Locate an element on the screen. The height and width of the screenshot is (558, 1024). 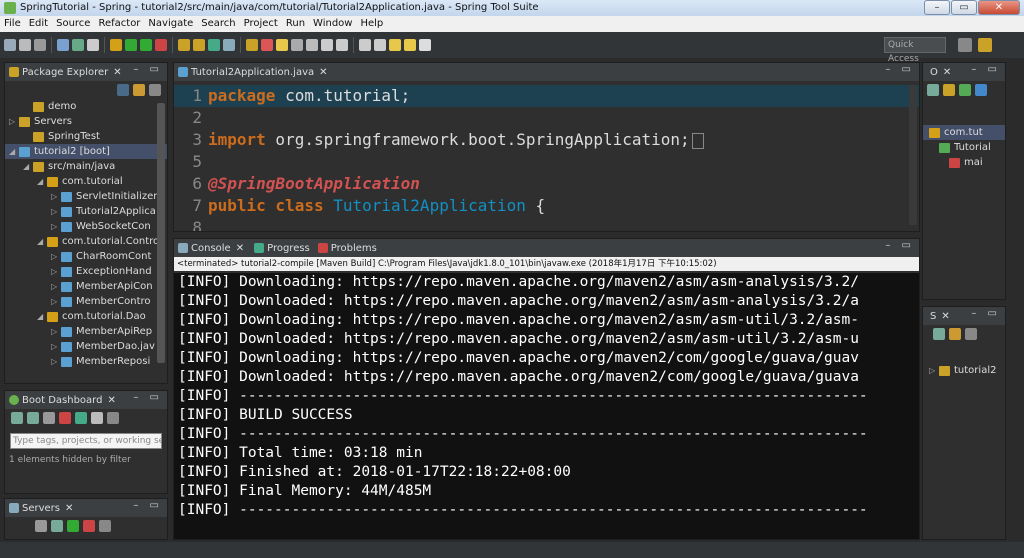
pin-icon is located at coordinates (297, 45).